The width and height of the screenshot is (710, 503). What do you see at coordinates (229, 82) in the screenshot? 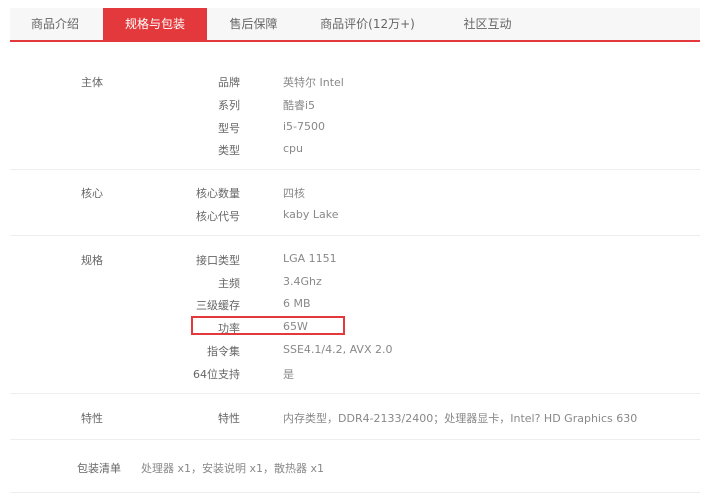
I see `spec-key-brand: 品牌` at bounding box center [229, 82].